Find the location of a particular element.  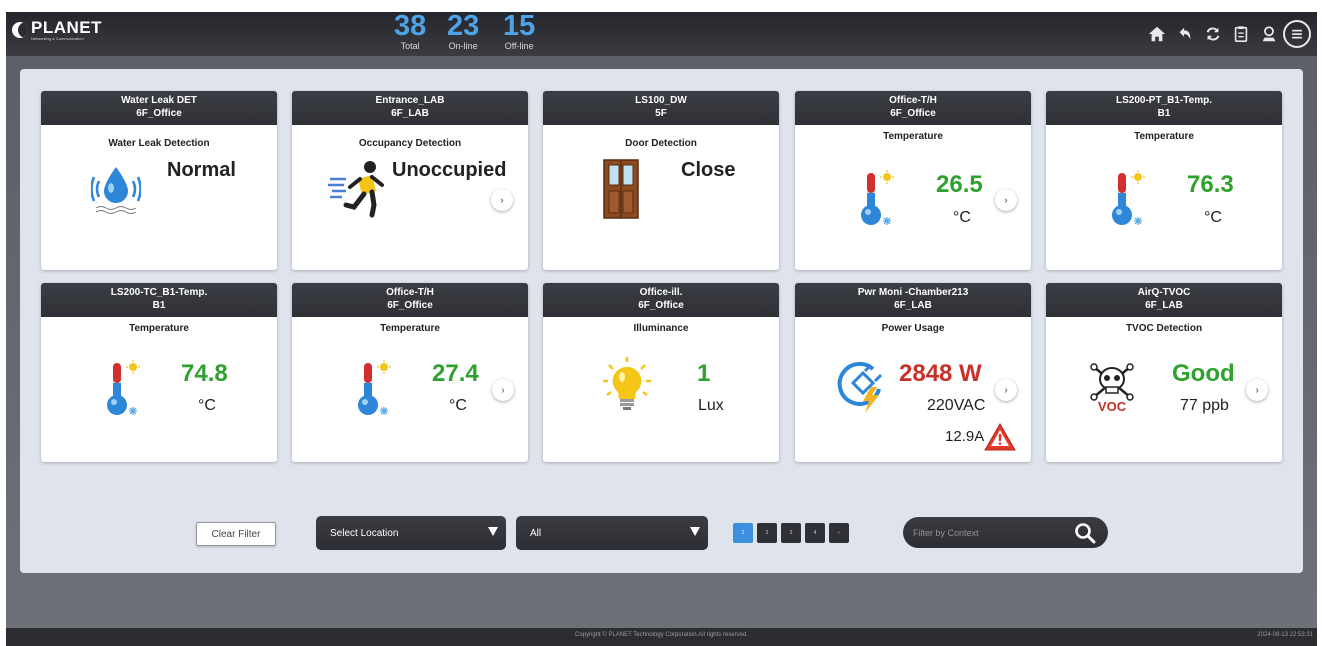

counter-offline: 15 Off-line is located at coordinates (519, 31).